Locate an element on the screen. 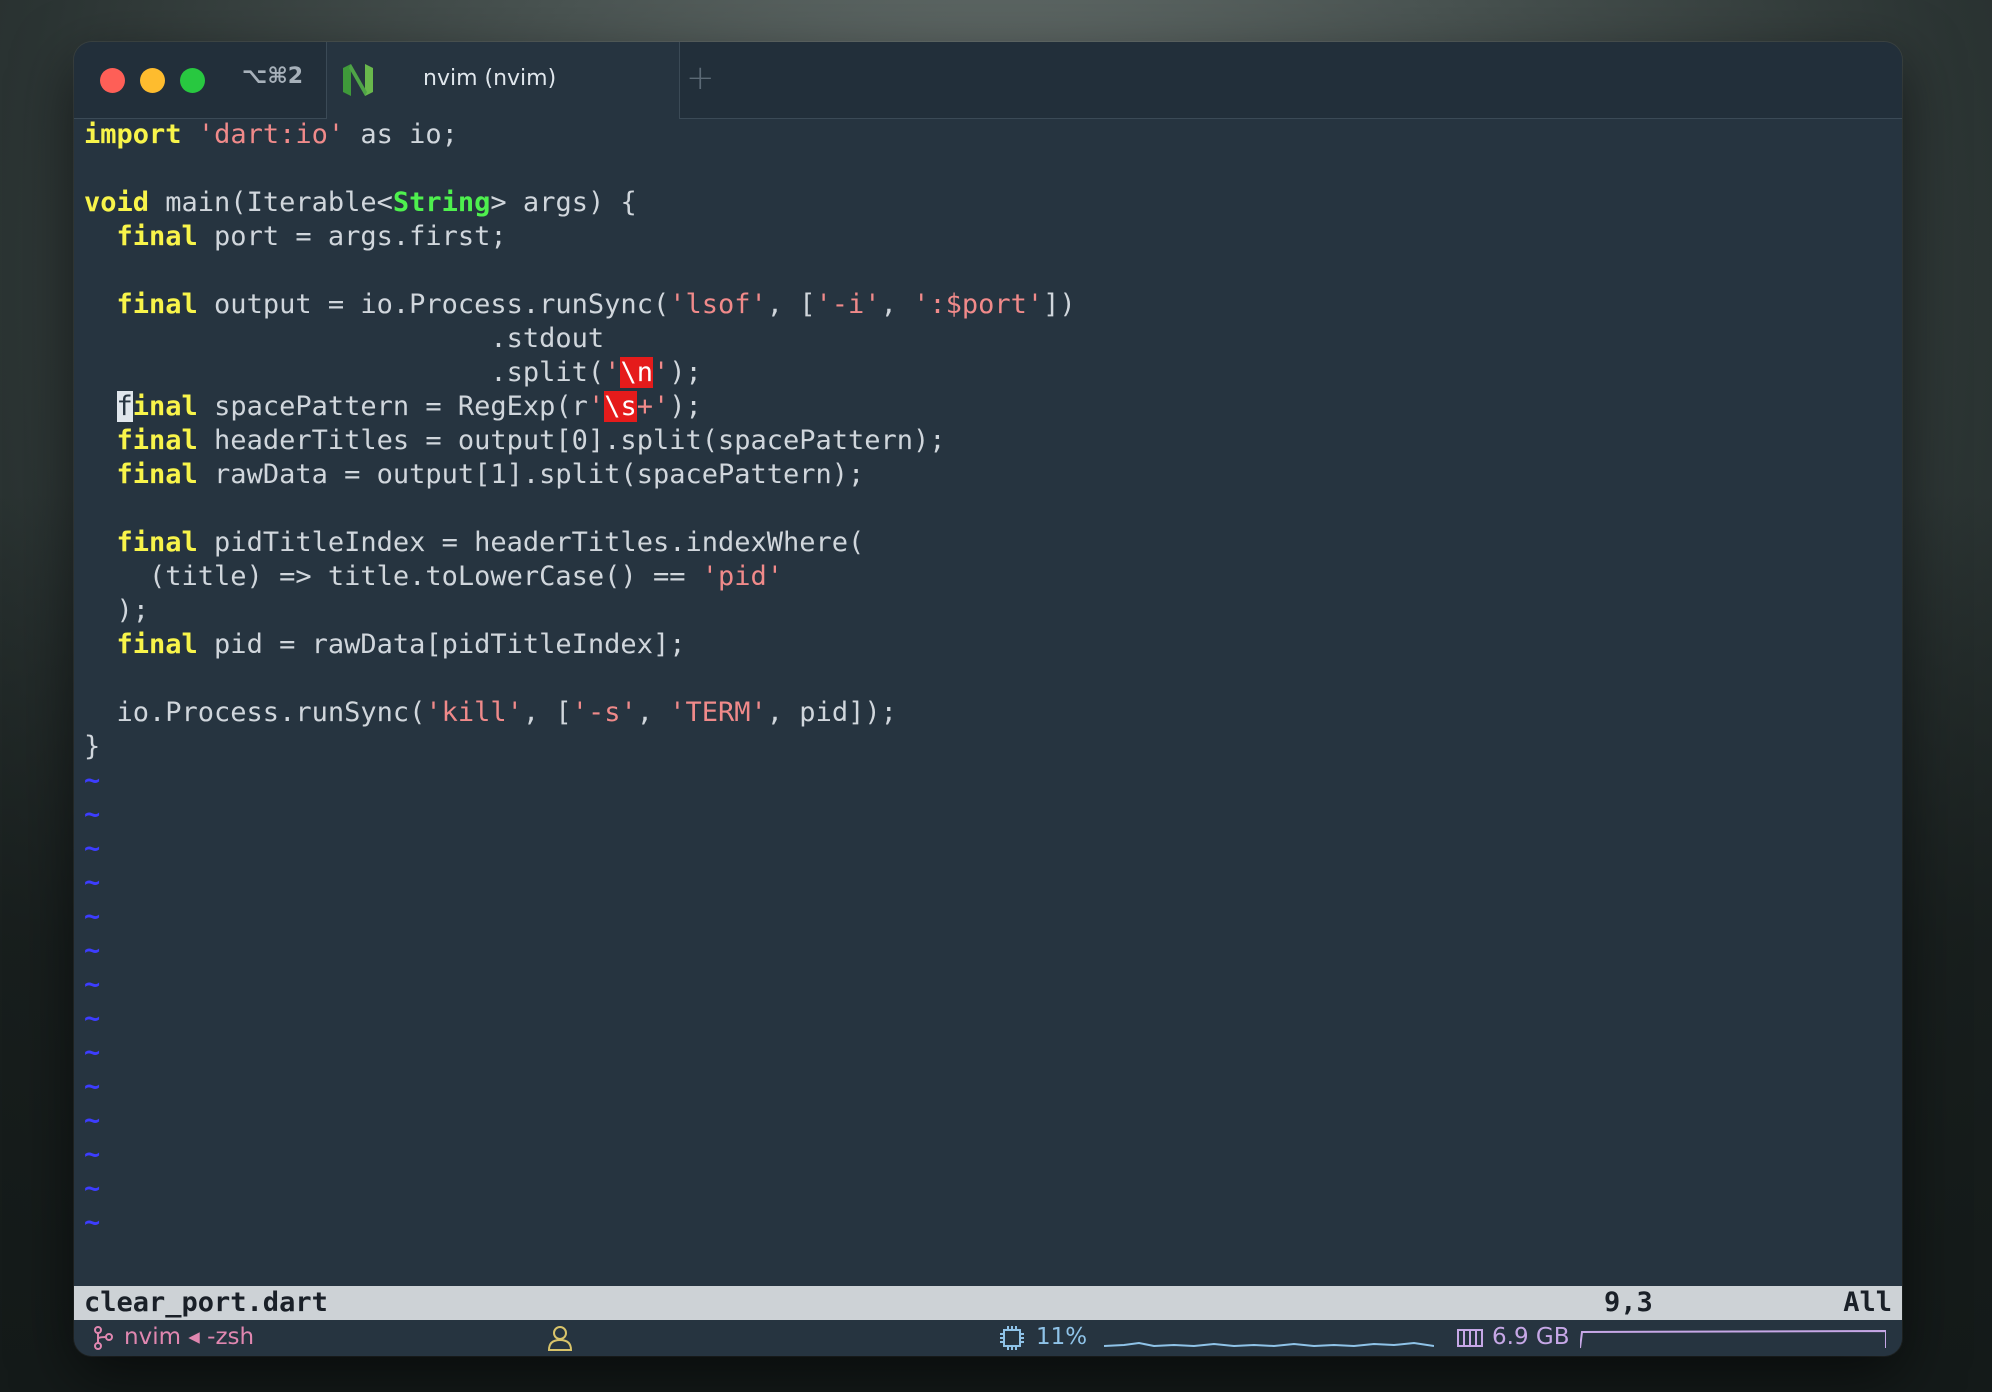 The image size is (1992, 1392). code-token: pid = rawData[pidTitleIndex]; is located at coordinates (441, 644).